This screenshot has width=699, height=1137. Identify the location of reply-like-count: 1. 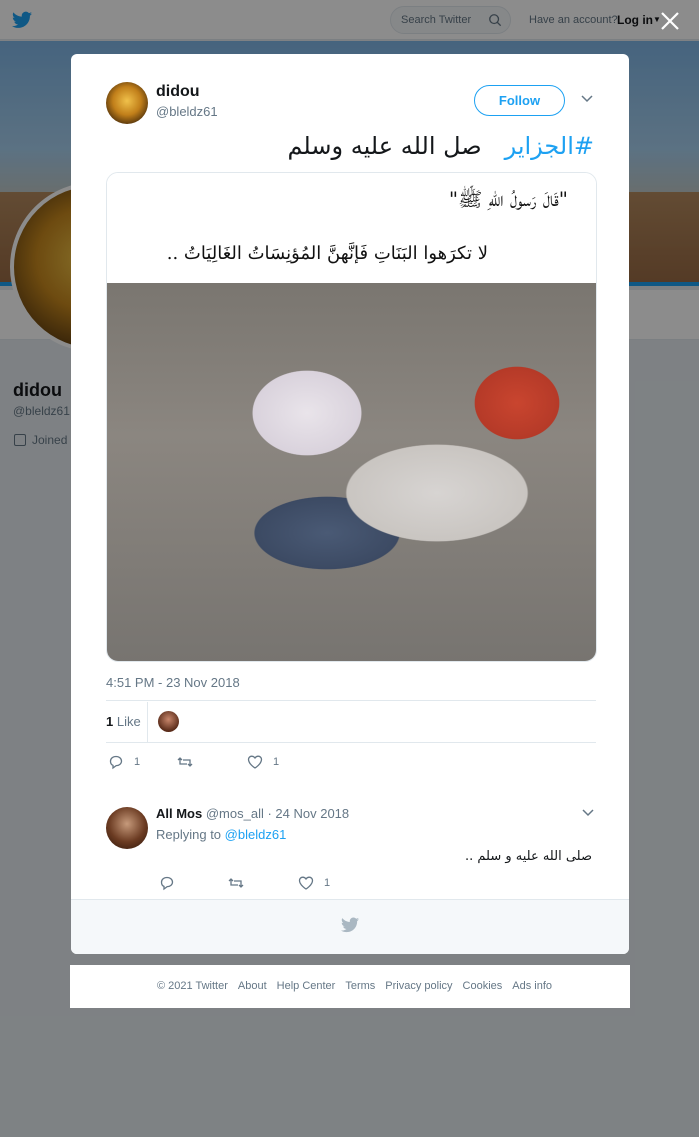
(327, 883).